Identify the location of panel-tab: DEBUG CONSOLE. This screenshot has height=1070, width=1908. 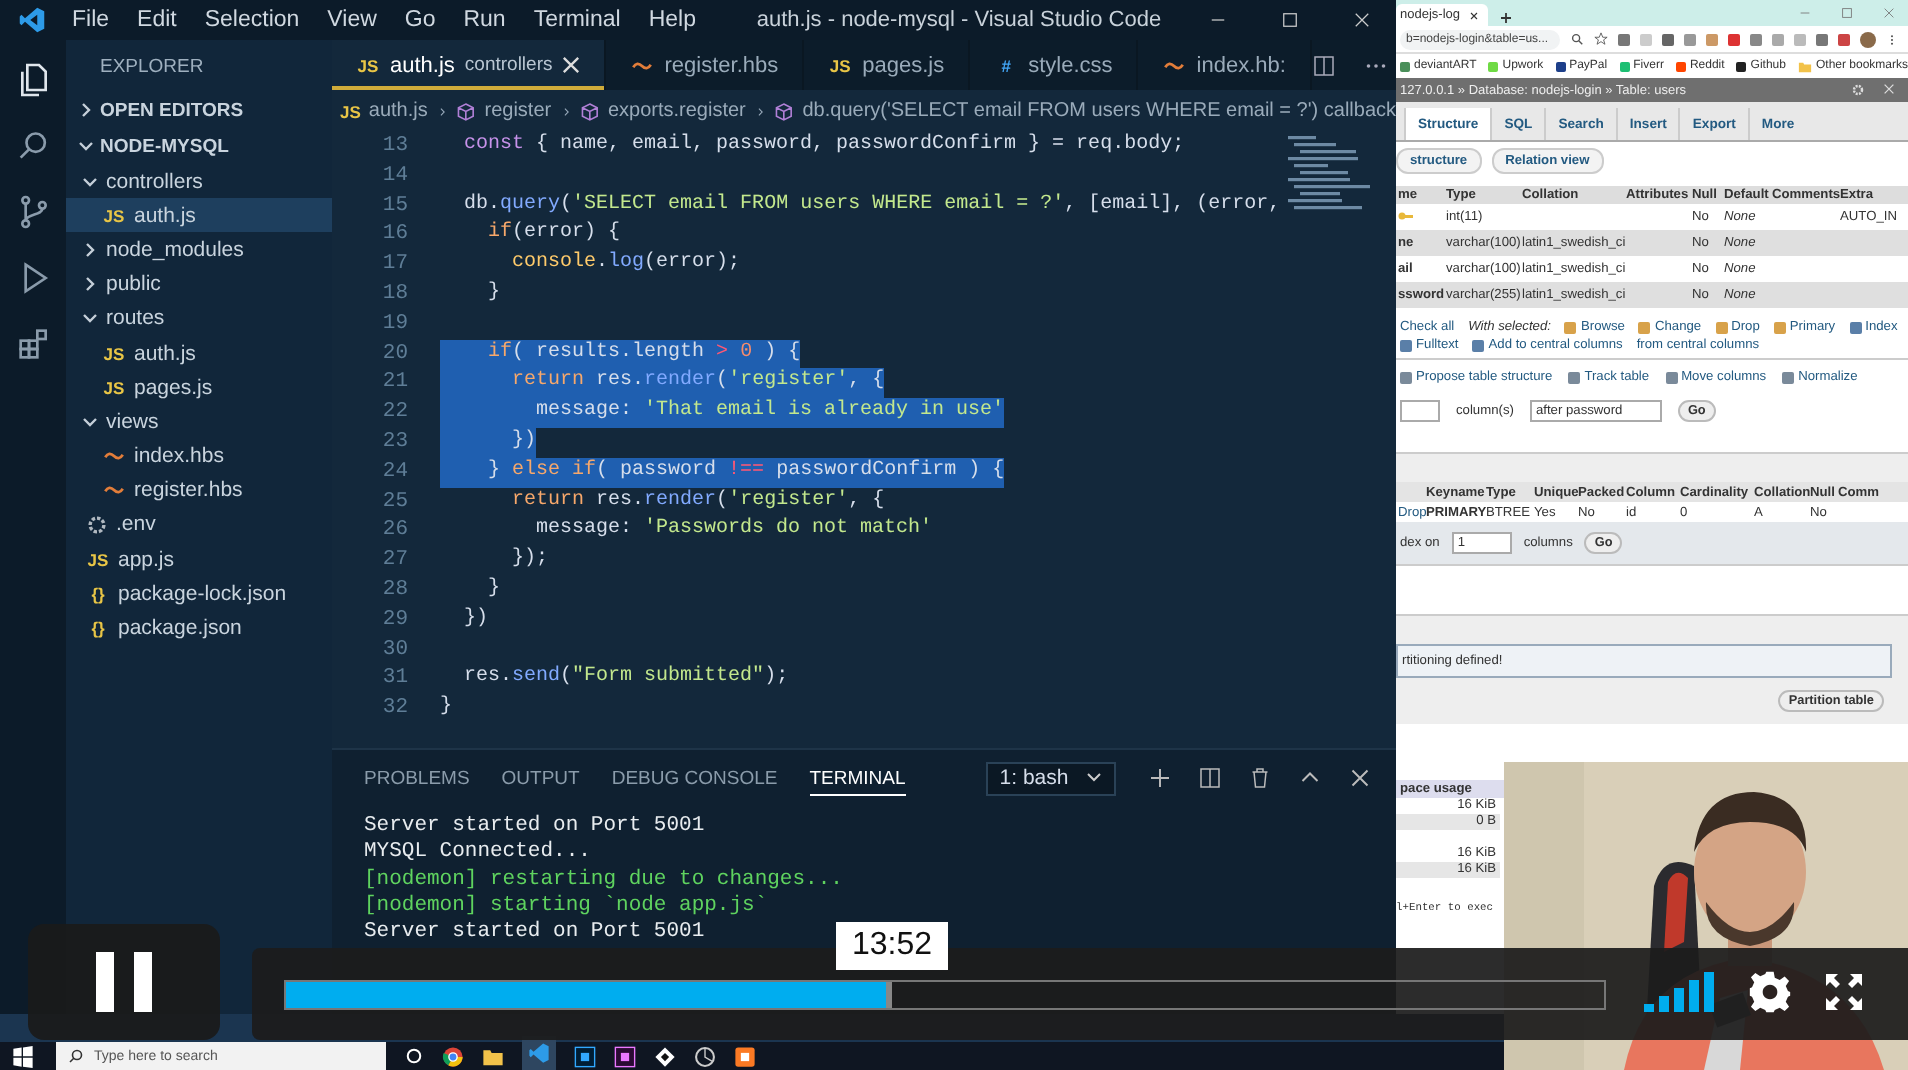
(694, 778).